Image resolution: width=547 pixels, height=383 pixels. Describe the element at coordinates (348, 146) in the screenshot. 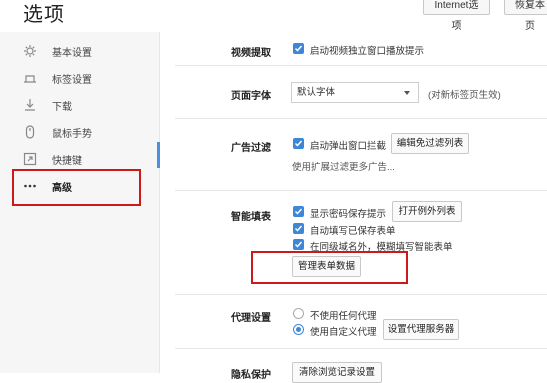

I see `popup-block-text: 启动弹出窗口拦截` at that location.